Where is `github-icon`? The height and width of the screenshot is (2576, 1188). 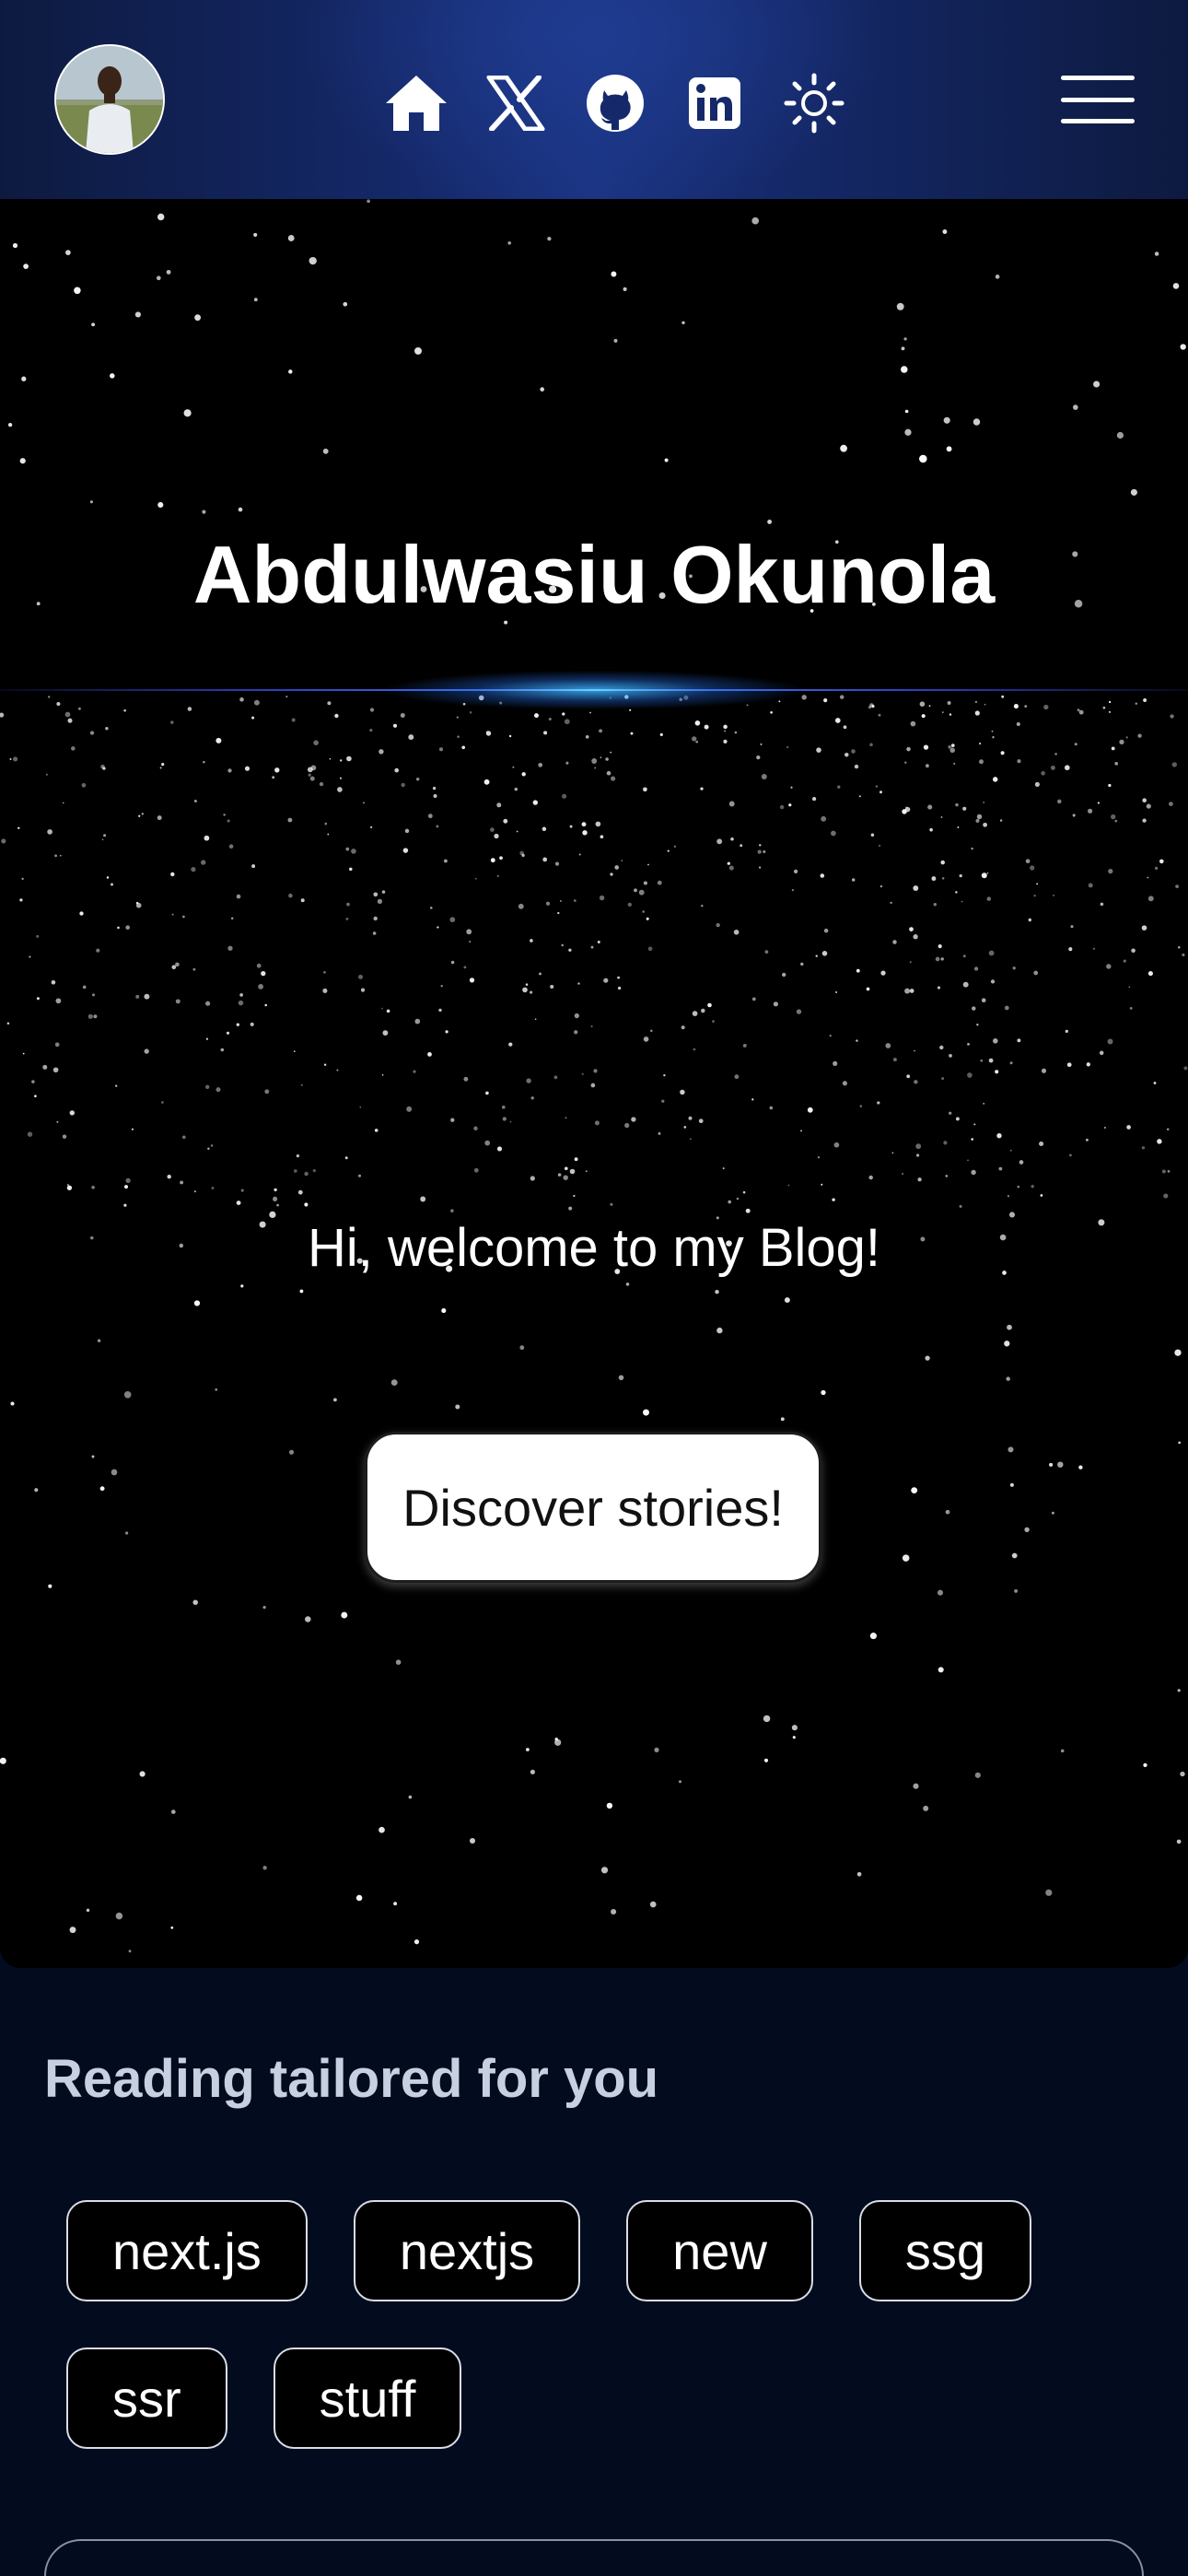 github-icon is located at coordinates (615, 103).